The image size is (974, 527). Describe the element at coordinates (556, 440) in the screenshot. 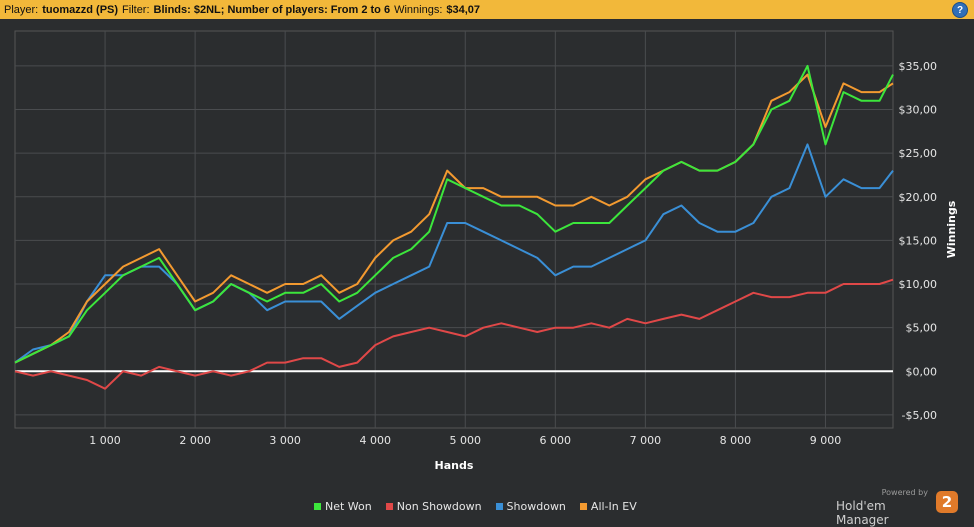

I see `x-tick-label: 6 000` at that location.